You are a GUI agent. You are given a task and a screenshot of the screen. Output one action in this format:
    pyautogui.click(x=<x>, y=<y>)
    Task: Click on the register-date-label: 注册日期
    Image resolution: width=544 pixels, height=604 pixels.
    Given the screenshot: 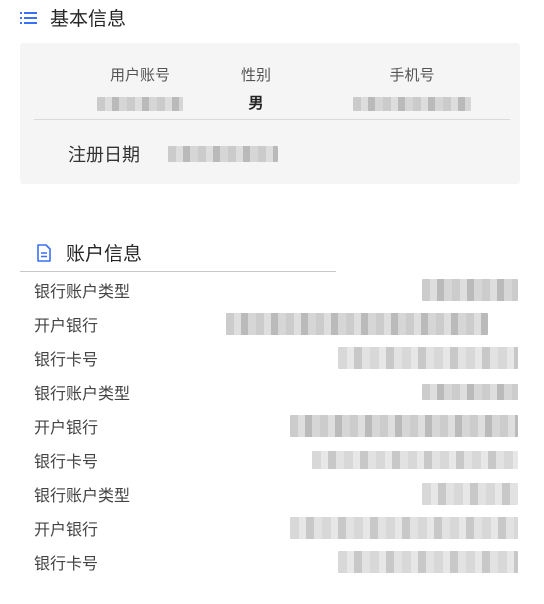 What is the action you would take?
    pyautogui.click(x=104, y=155)
    